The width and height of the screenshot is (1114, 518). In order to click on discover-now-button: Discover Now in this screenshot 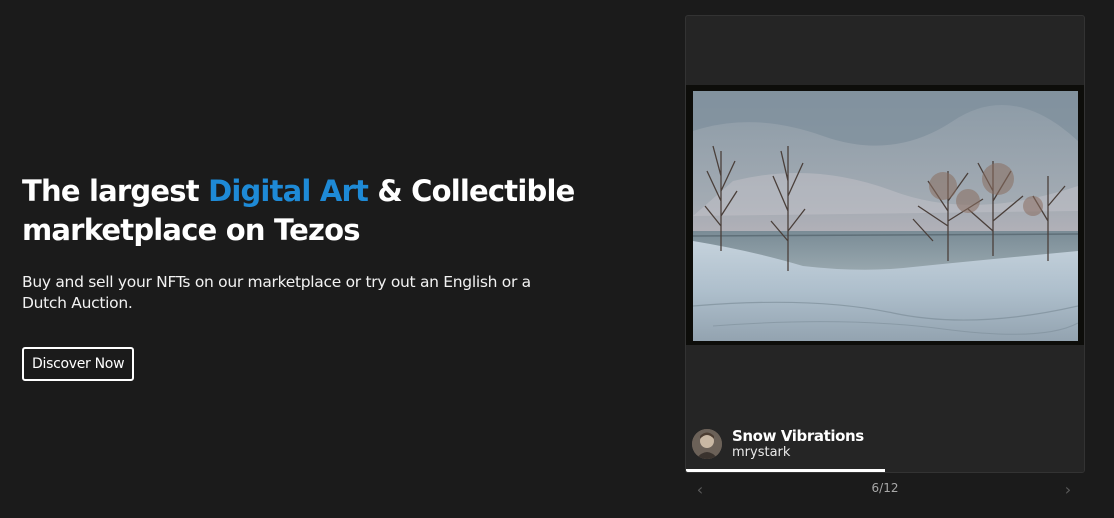, I will do `click(78, 364)`.